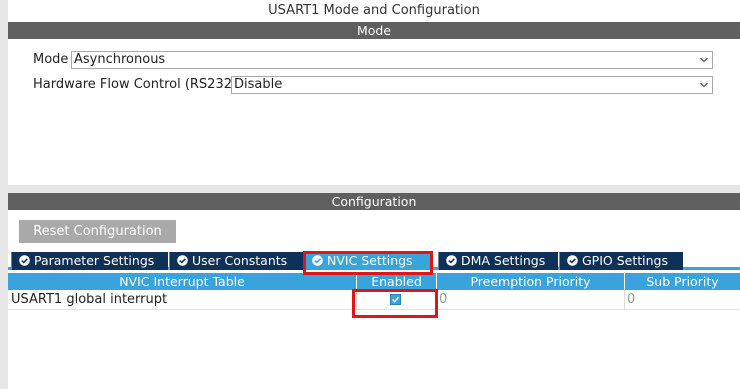 This screenshot has width=740, height=389. What do you see at coordinates (374, 201) in the screenshot?
I see `configuration-section-header: Configuration` at bounding box center [374, 201].